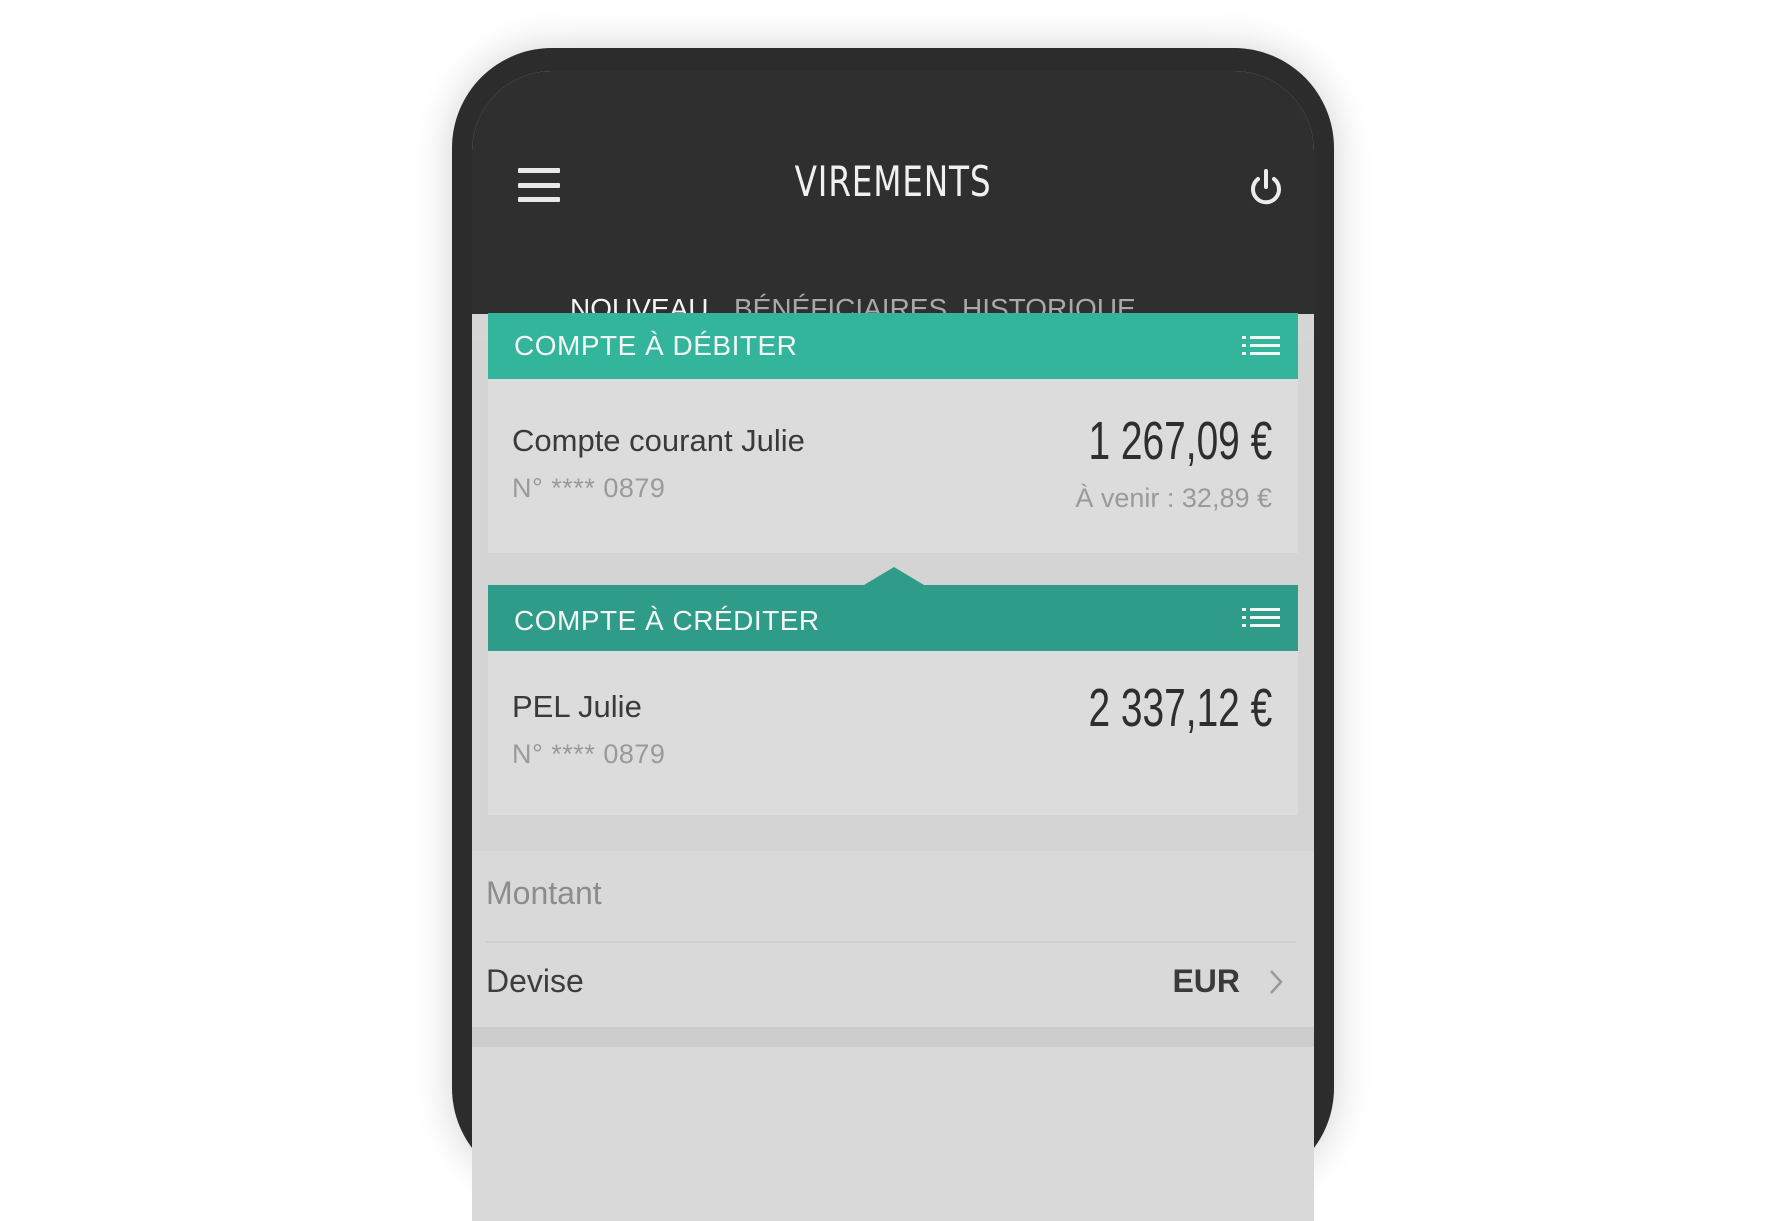  Describe the element at coordinates (891, 942) in the screenshot. I see `divider` at that location.